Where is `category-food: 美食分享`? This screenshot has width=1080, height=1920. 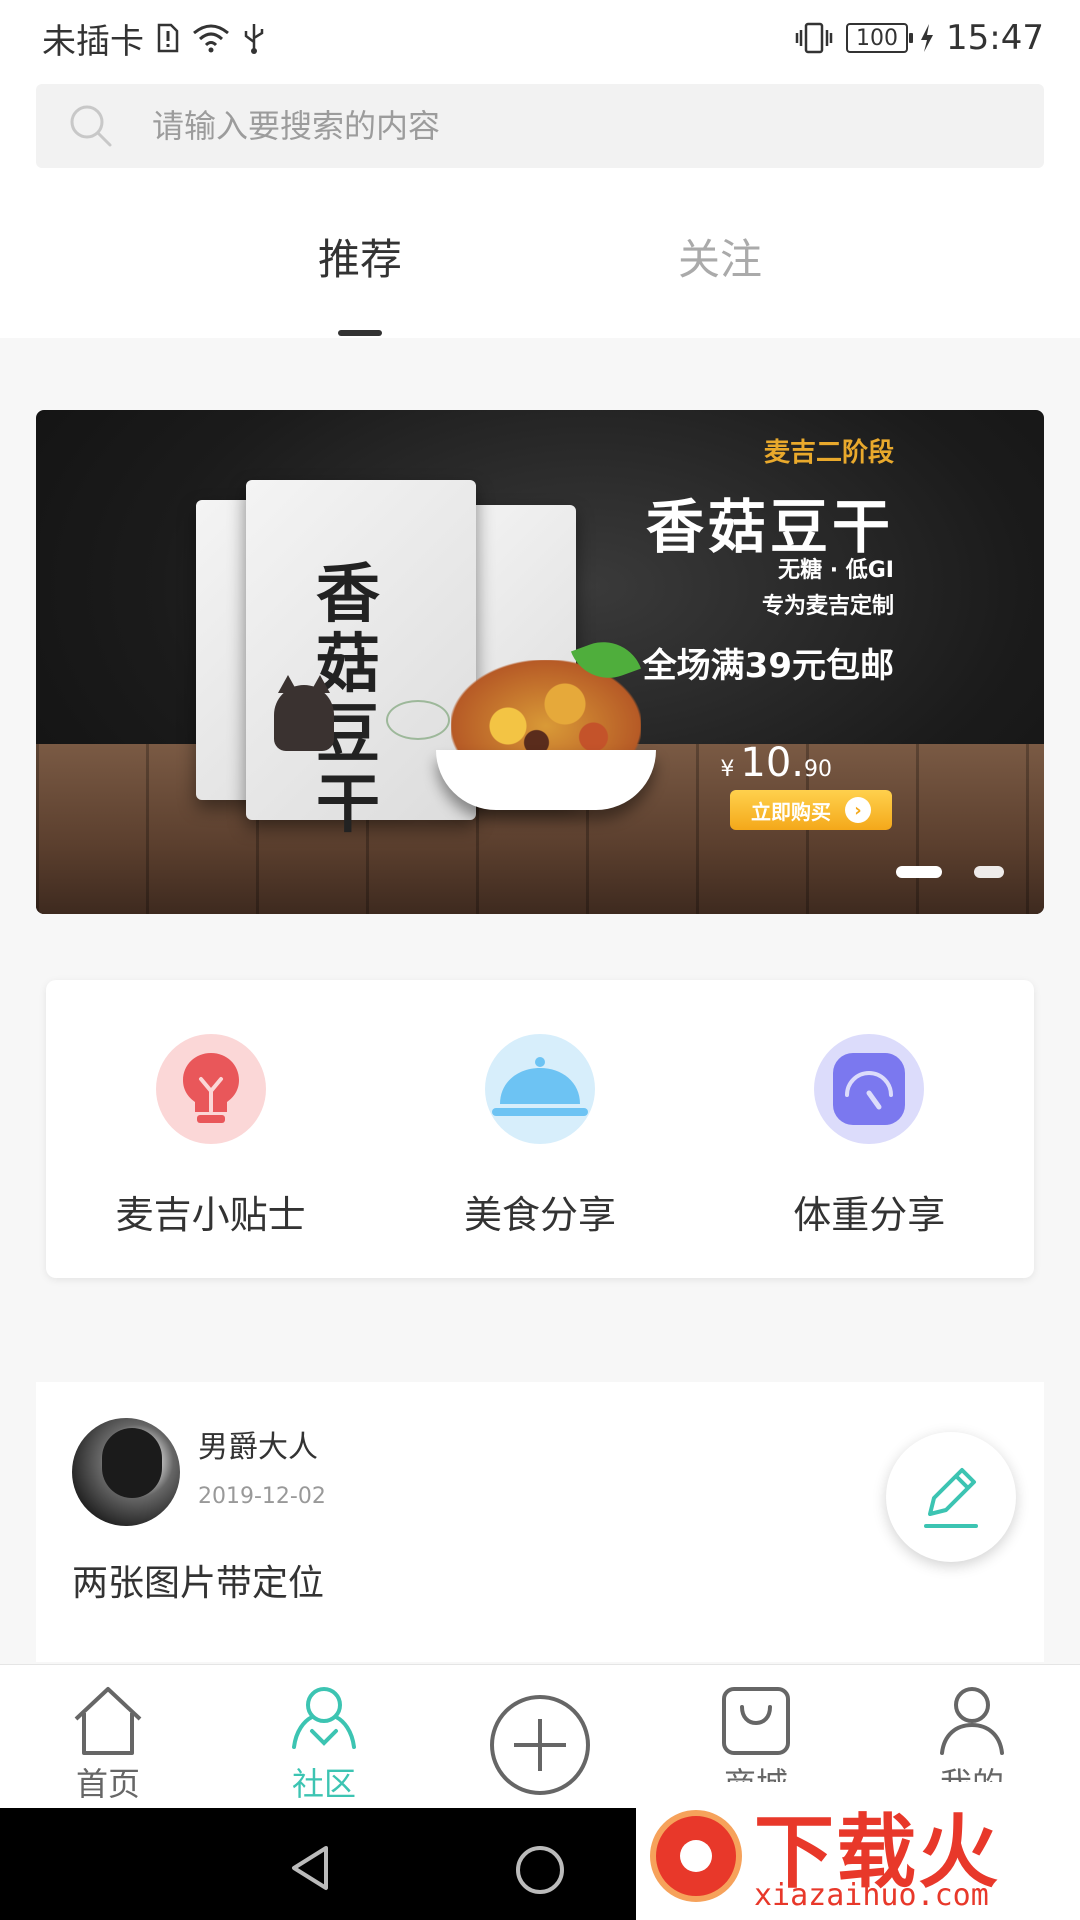
category-food: 美食分享 is located at coordinates (540, 1109).